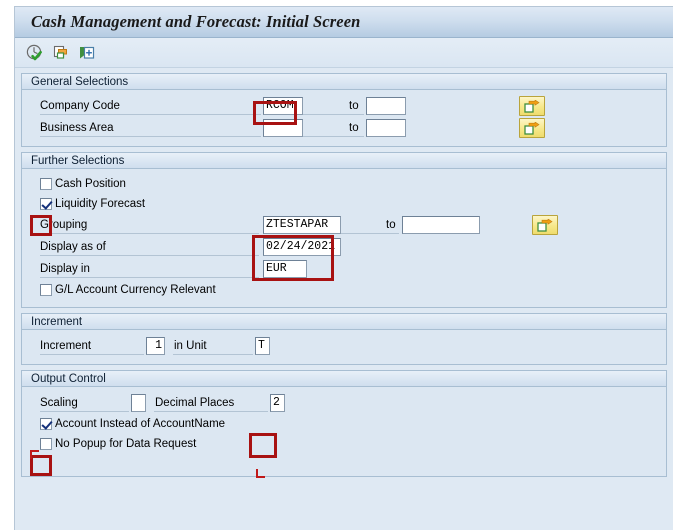 This screenshot has width=673, height=530. I want to click on label-display-in: Display in, so click(65, 268).